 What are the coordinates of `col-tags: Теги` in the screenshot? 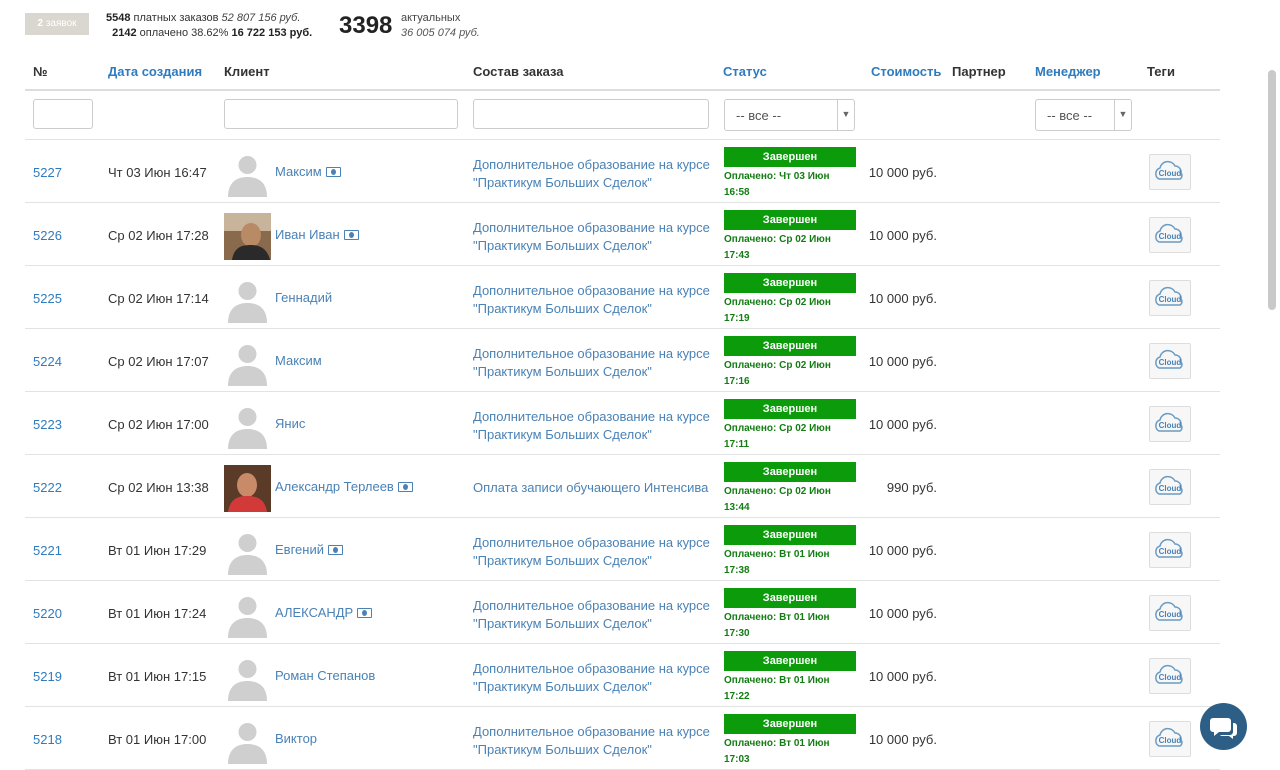 It's located at (1161, 71).